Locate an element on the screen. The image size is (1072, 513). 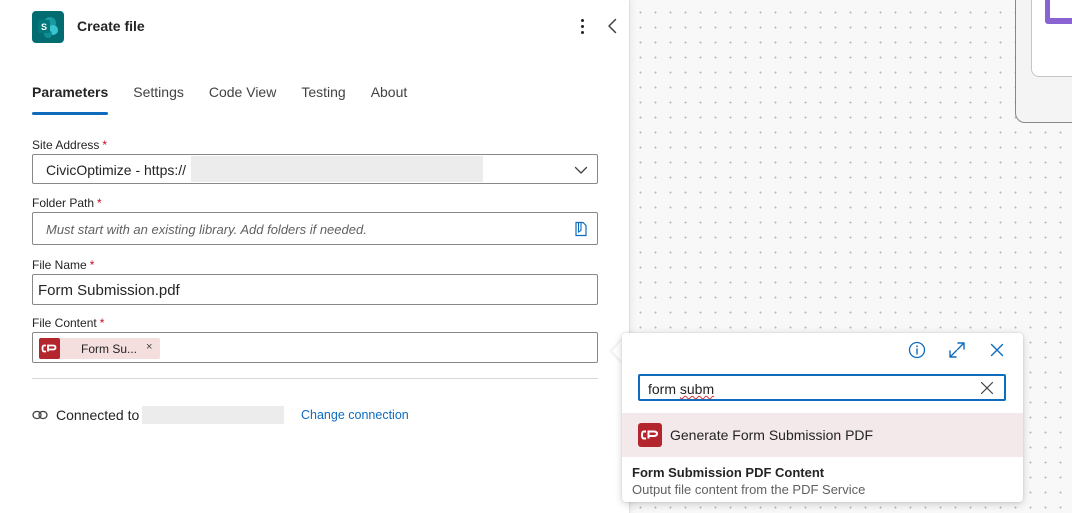
popup-item-label: Generate Form Submission PDF is located at coordinates (772, 435).